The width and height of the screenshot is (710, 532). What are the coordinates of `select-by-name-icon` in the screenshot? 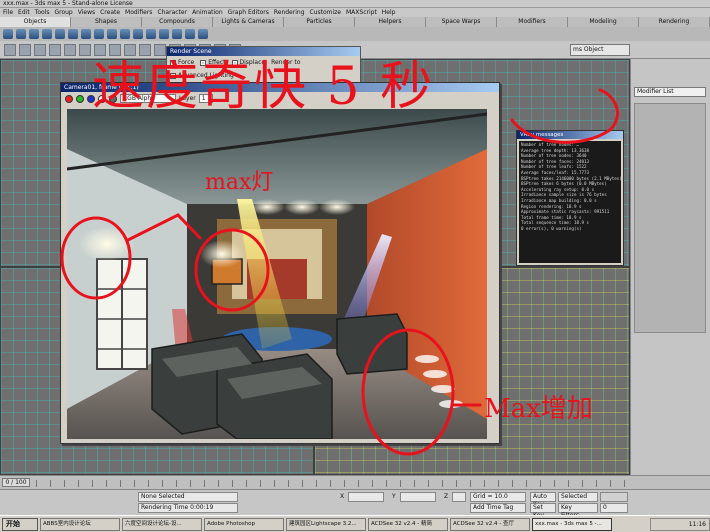 It's located at (100, 50).